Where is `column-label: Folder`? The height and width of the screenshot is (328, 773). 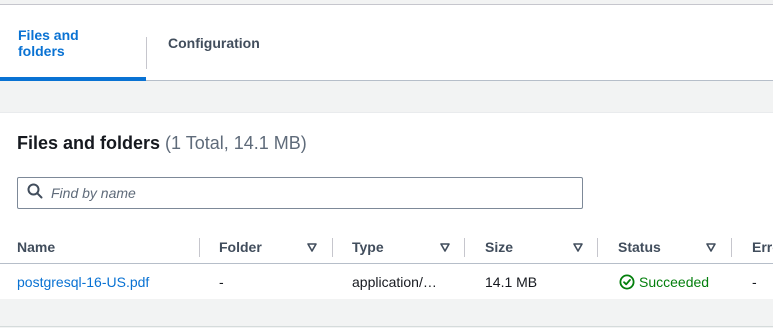
column-label: Folder is located at coordinates (240, 247).